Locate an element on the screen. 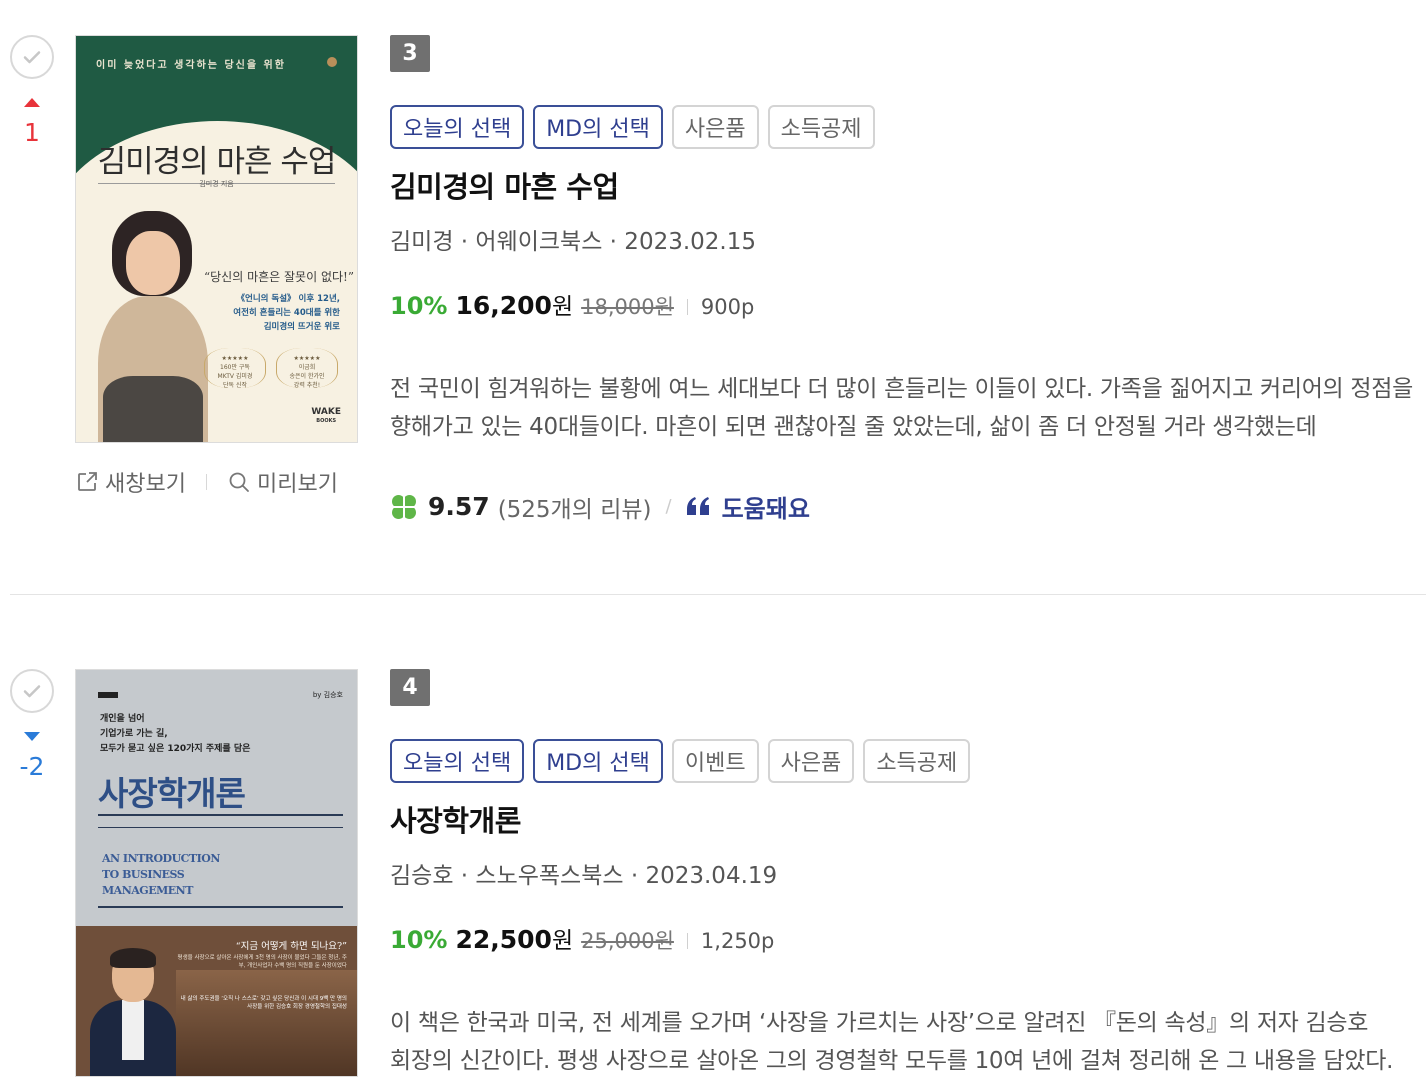  cover-author: by 김승호 is located at coordinates (327, 695).